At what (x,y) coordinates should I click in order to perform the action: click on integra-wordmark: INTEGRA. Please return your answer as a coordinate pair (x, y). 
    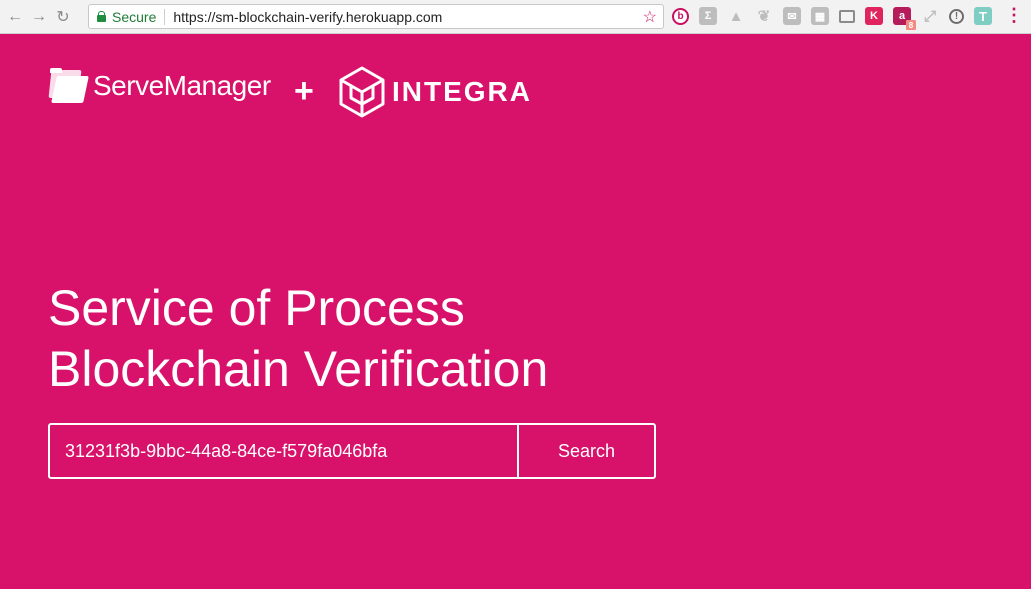
    Looking at the image, I should click on (462, 91).